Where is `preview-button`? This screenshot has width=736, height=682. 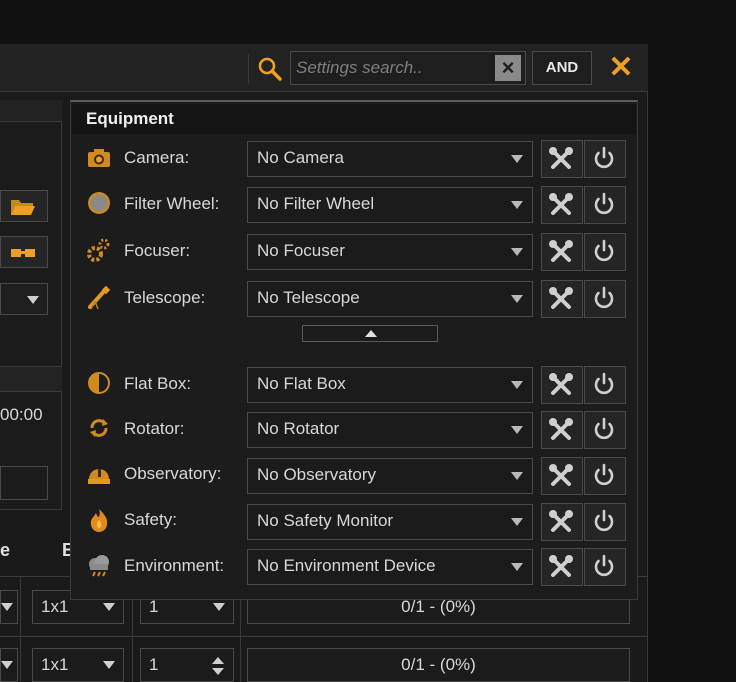 preview-button is located at coordinates (24, 252).